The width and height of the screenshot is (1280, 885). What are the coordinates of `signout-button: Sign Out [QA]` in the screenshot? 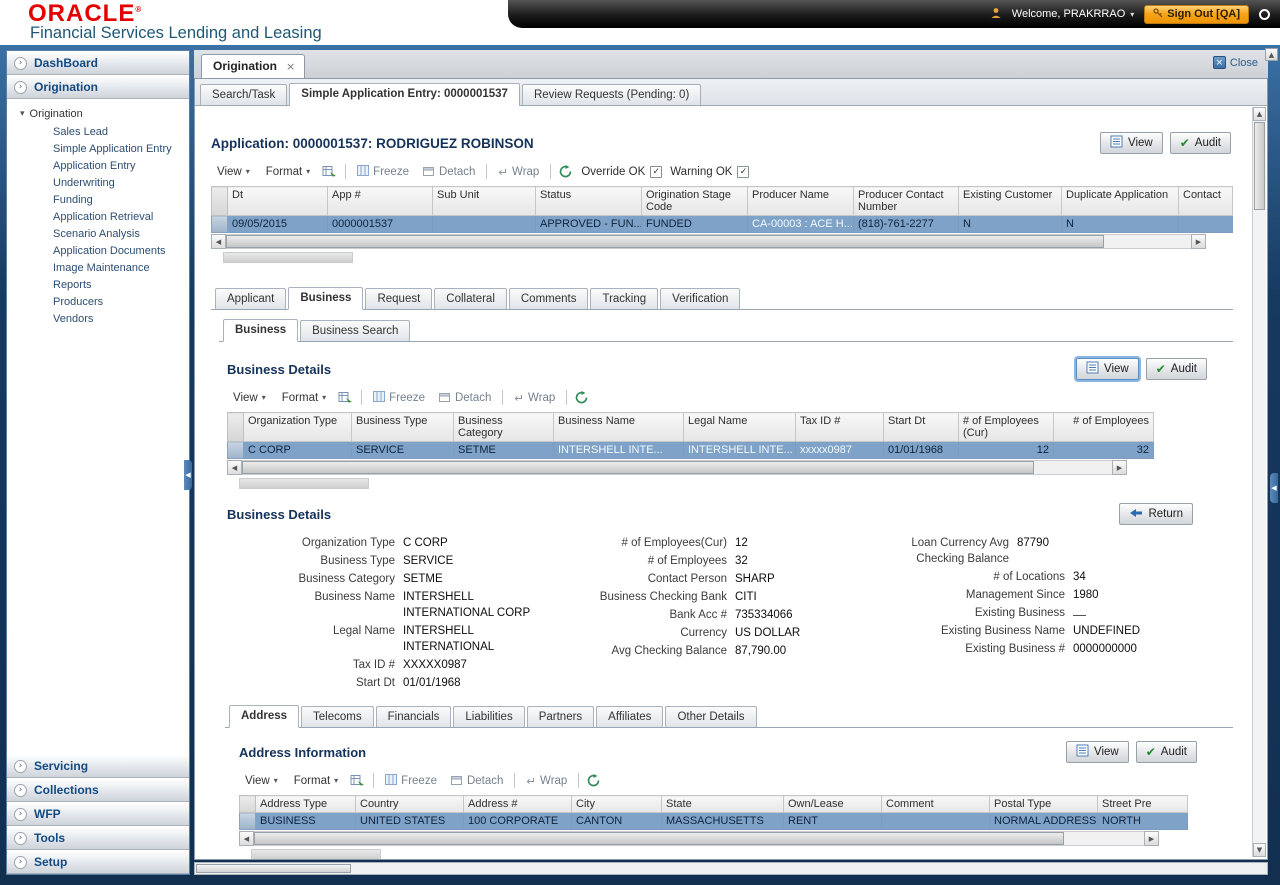 It's located at (1196, 14).